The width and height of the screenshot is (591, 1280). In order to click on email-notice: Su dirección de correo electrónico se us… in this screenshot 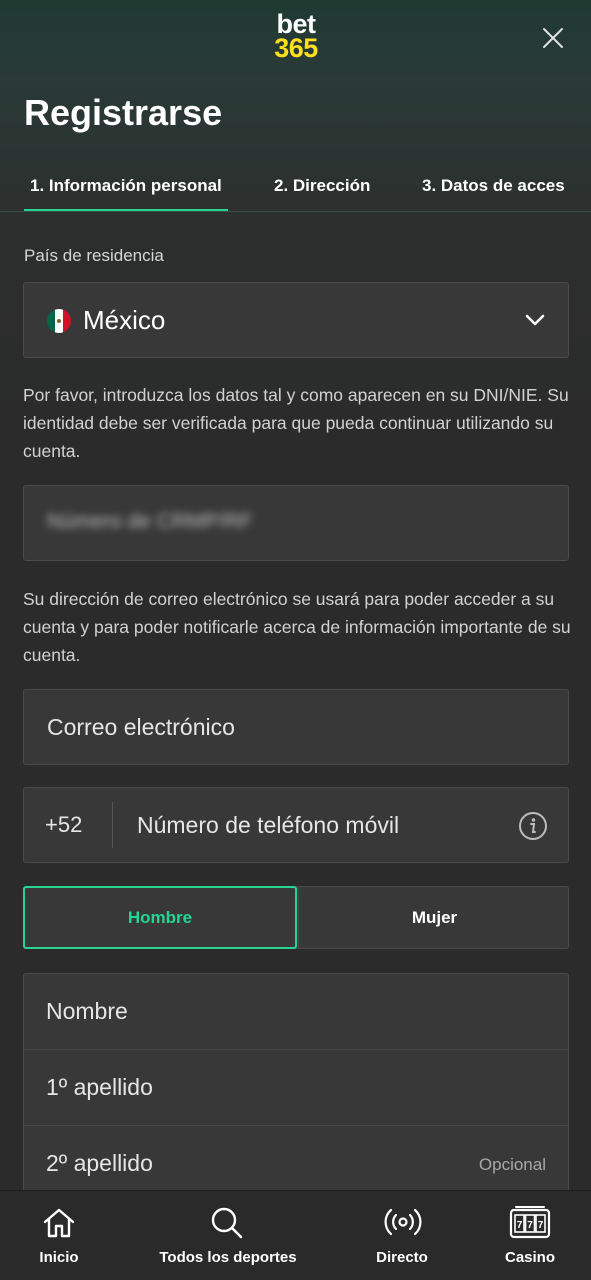, I will do `click(297, 627)`.